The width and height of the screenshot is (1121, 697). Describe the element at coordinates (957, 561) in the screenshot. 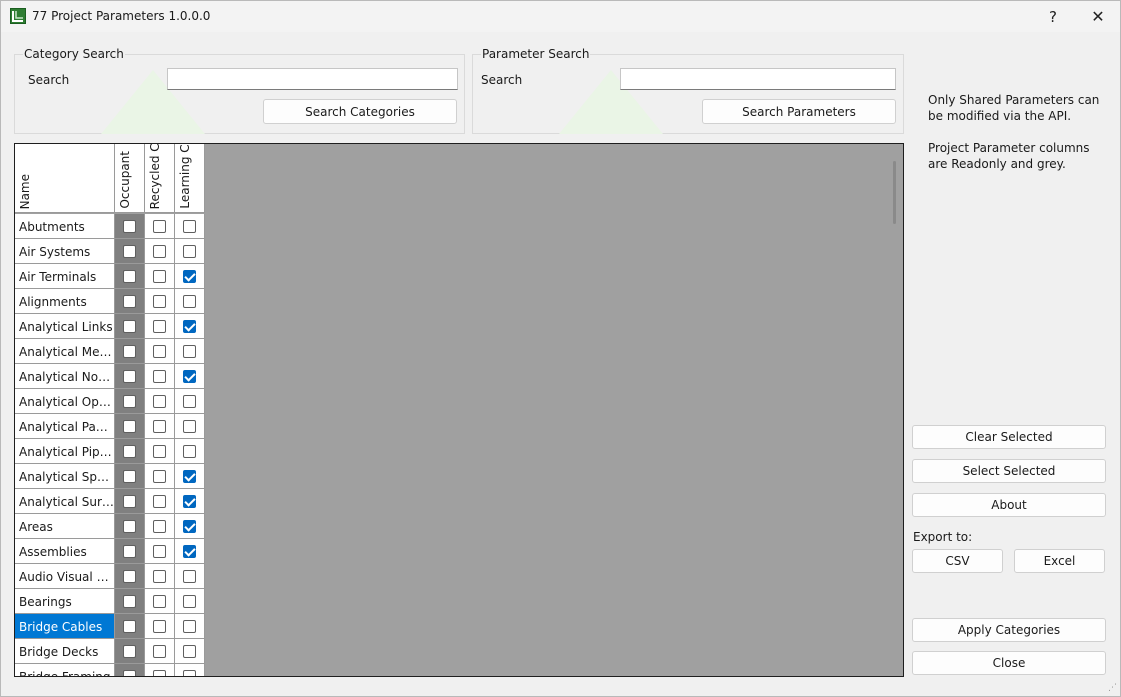

I see `export-csv-button: CSV` at that location.